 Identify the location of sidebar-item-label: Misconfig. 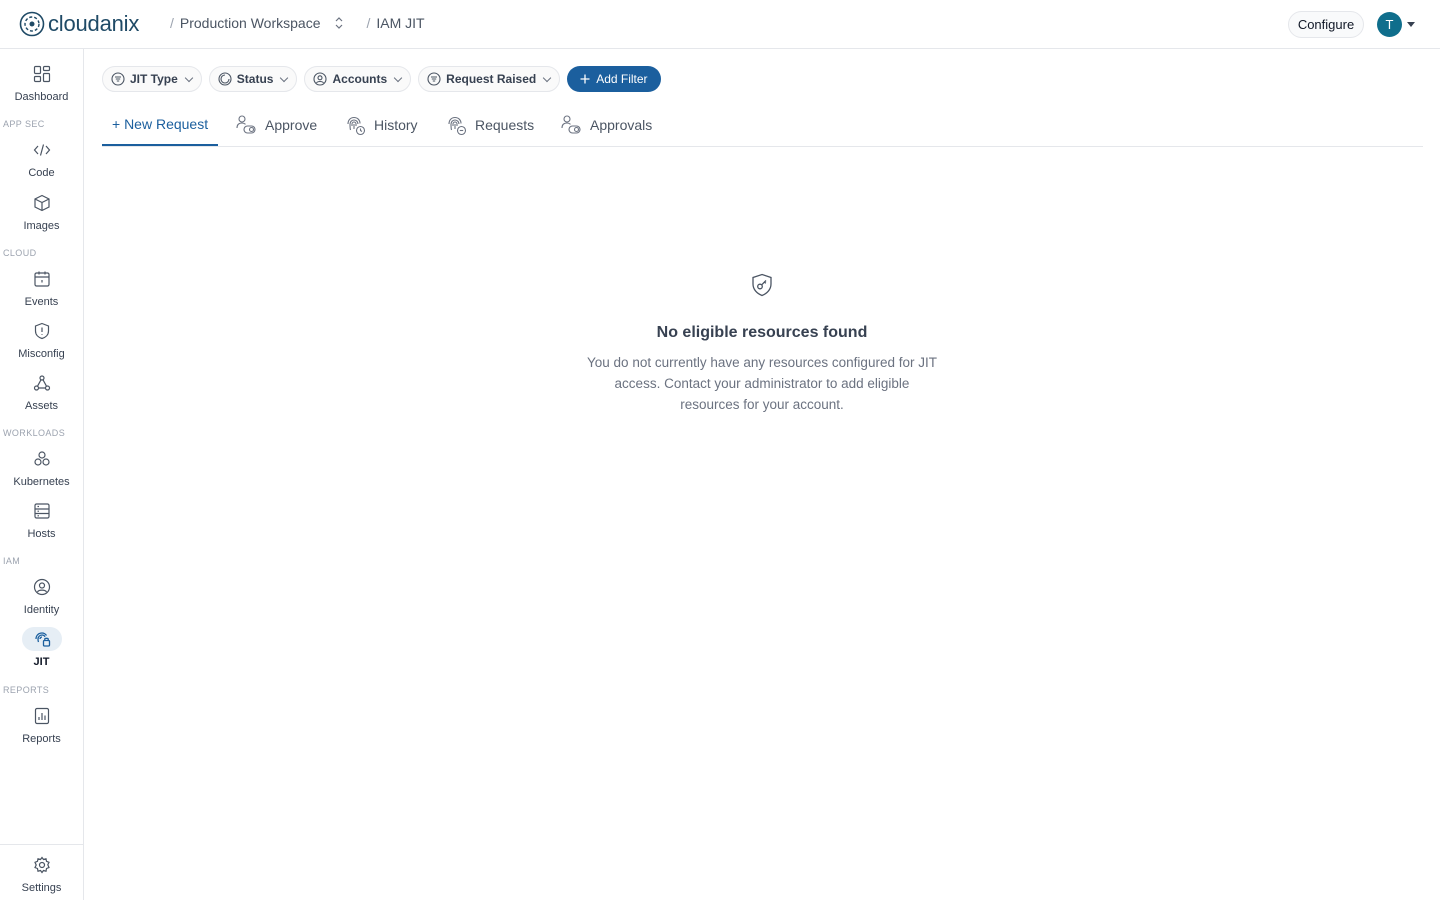
(41, 354).